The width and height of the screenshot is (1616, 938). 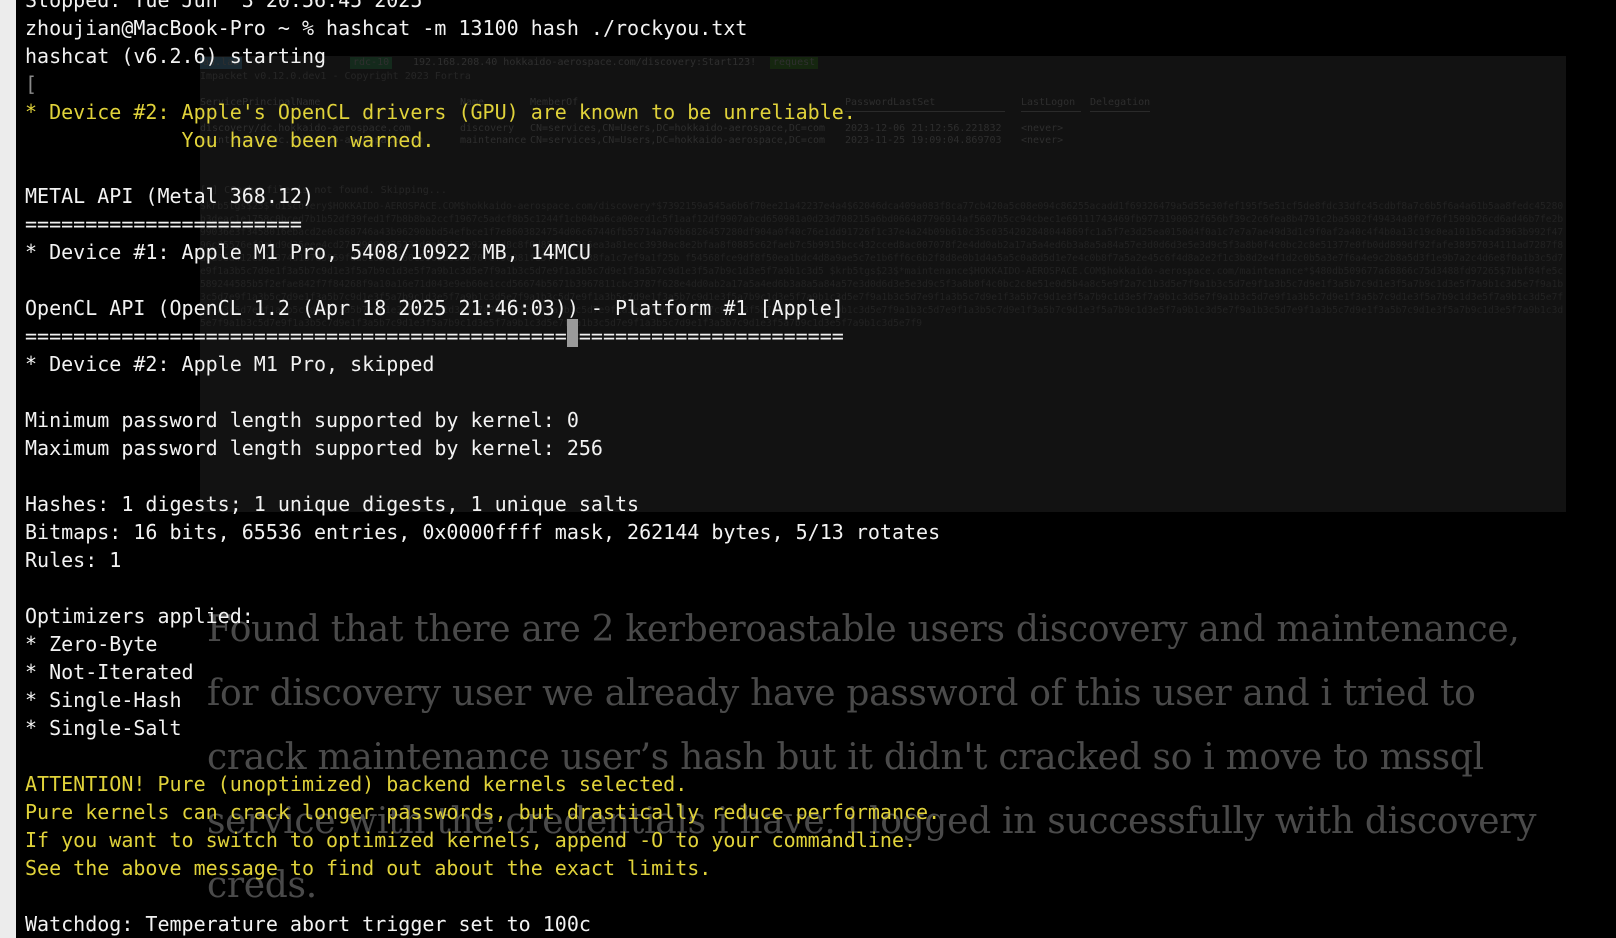 What do you see at coordinates (109, 672) in the screenshot?
I see `terminal-line: * Not-Iterated` at bounding box center [109, 672].